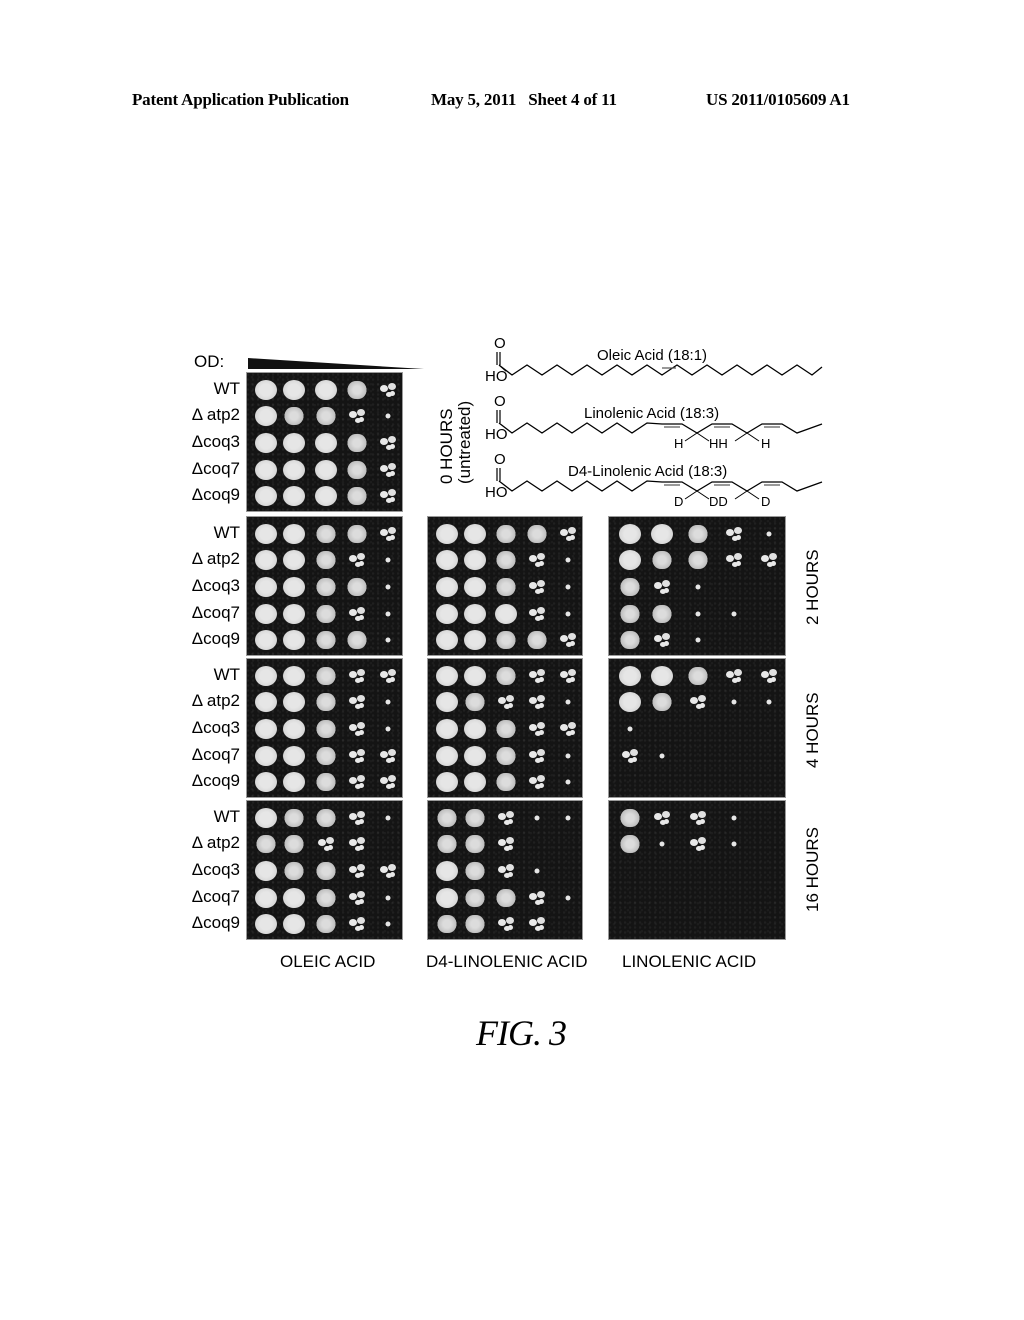  I want to click on linolenic-chain, so click(660, 428).